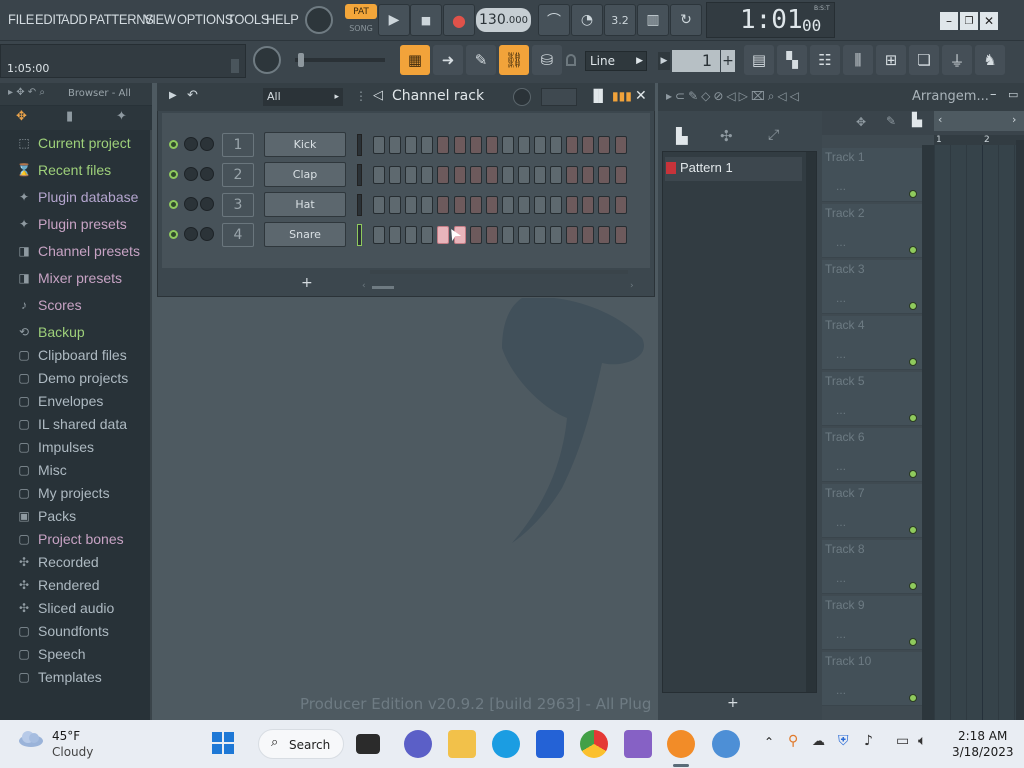 The image size is (1024, 768). What do you see at coordinates (415, 60) in the screenshot?
I see `piano-roll-button: ▦` at bounding box center [415, 60].